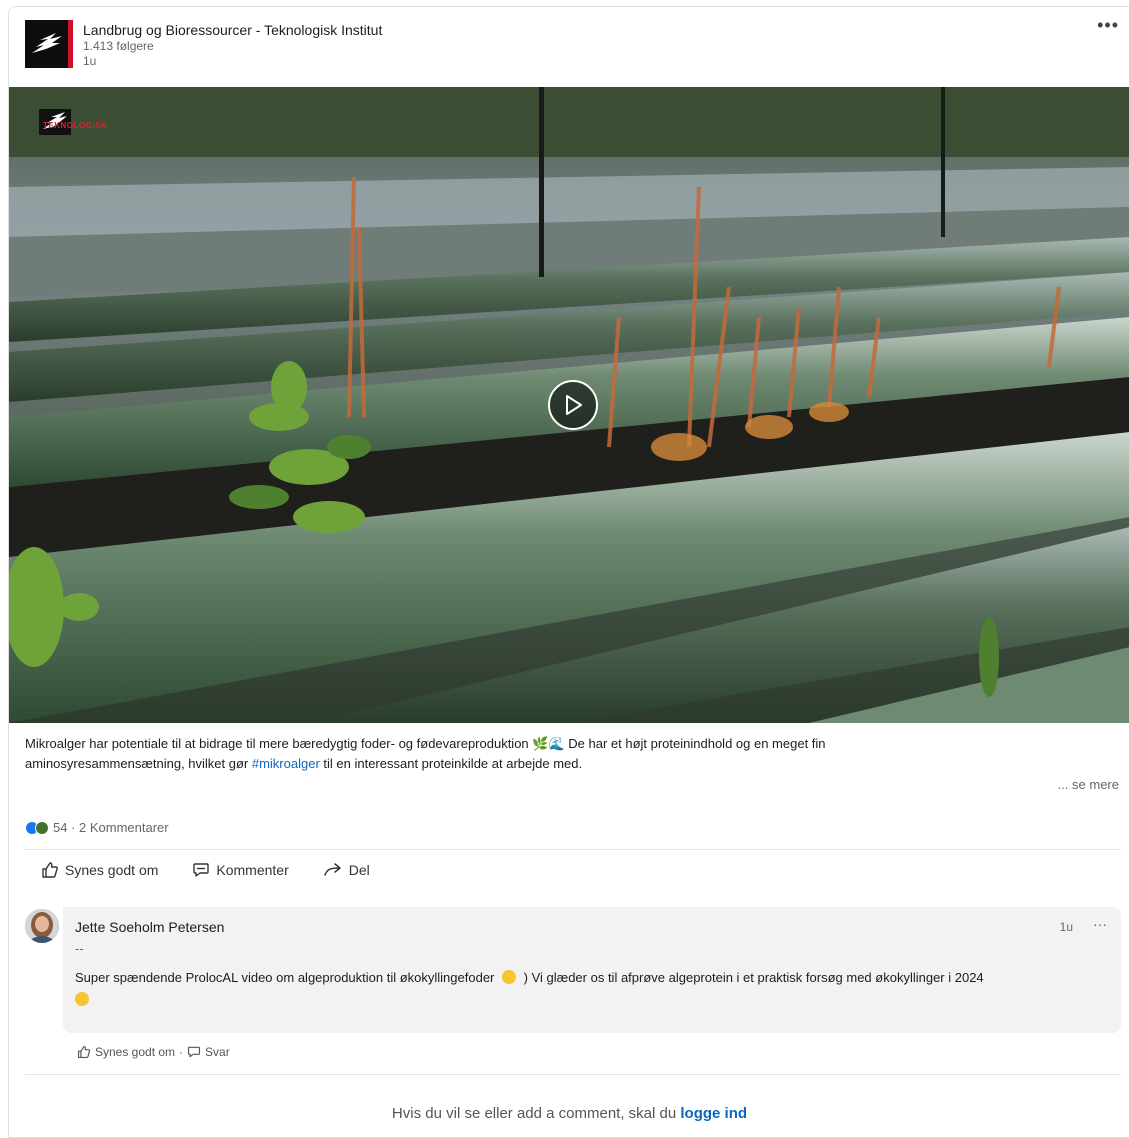 Image resolution: width=1129 pixels, height=1138 pixels. Describe the element at coordinates (75, 125) in the screenshot. I see `video-watermark: TEKNOLOGISK` at that location.